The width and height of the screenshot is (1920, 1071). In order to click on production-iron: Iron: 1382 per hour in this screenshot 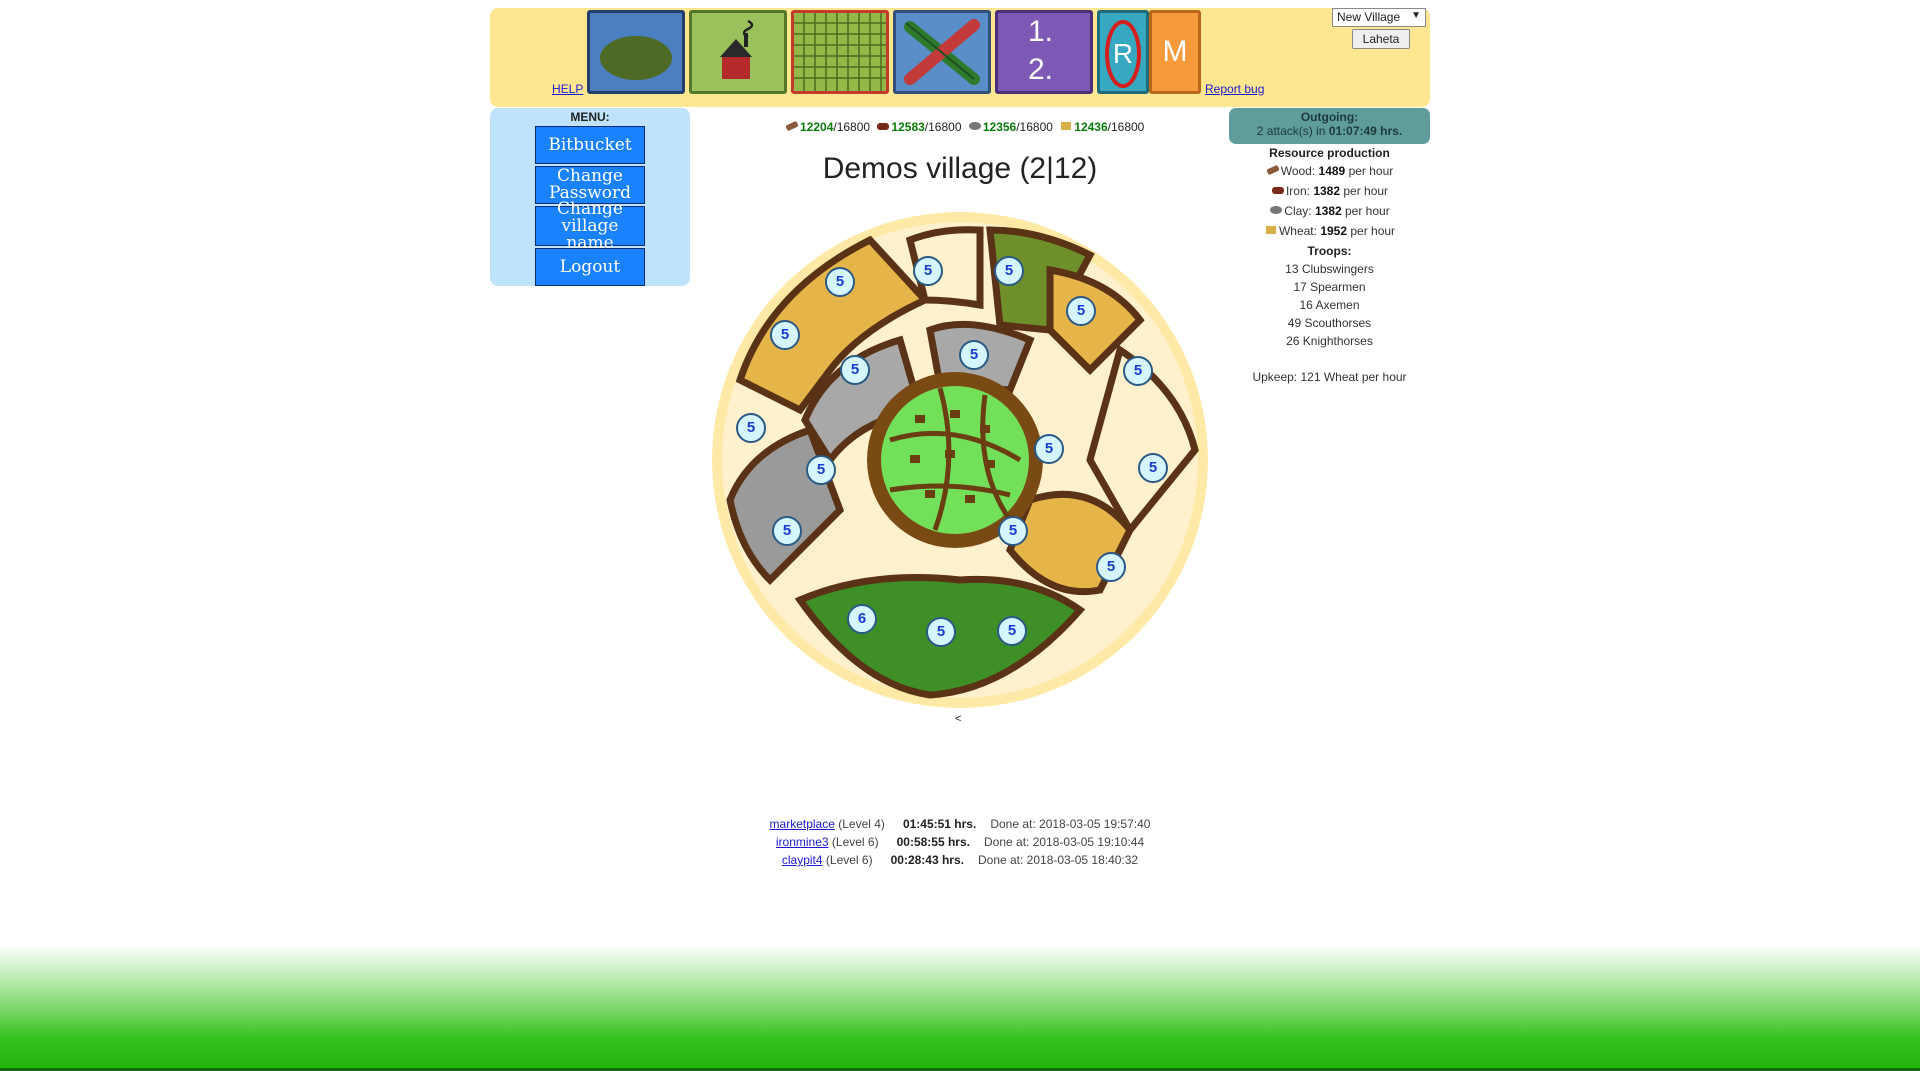, I will do `click(1329, 191)`.